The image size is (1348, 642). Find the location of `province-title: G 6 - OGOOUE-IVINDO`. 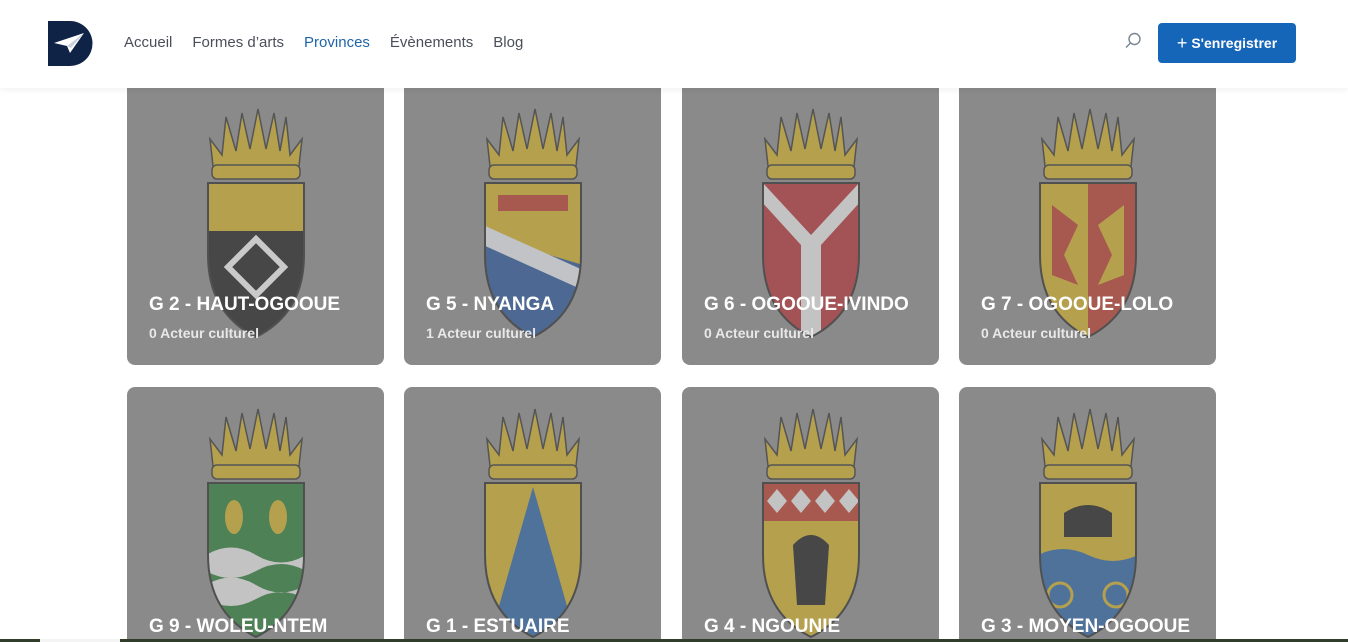

province-title: G 6 - OGOOUE-IVINDO is located at coordinates (806, 304).